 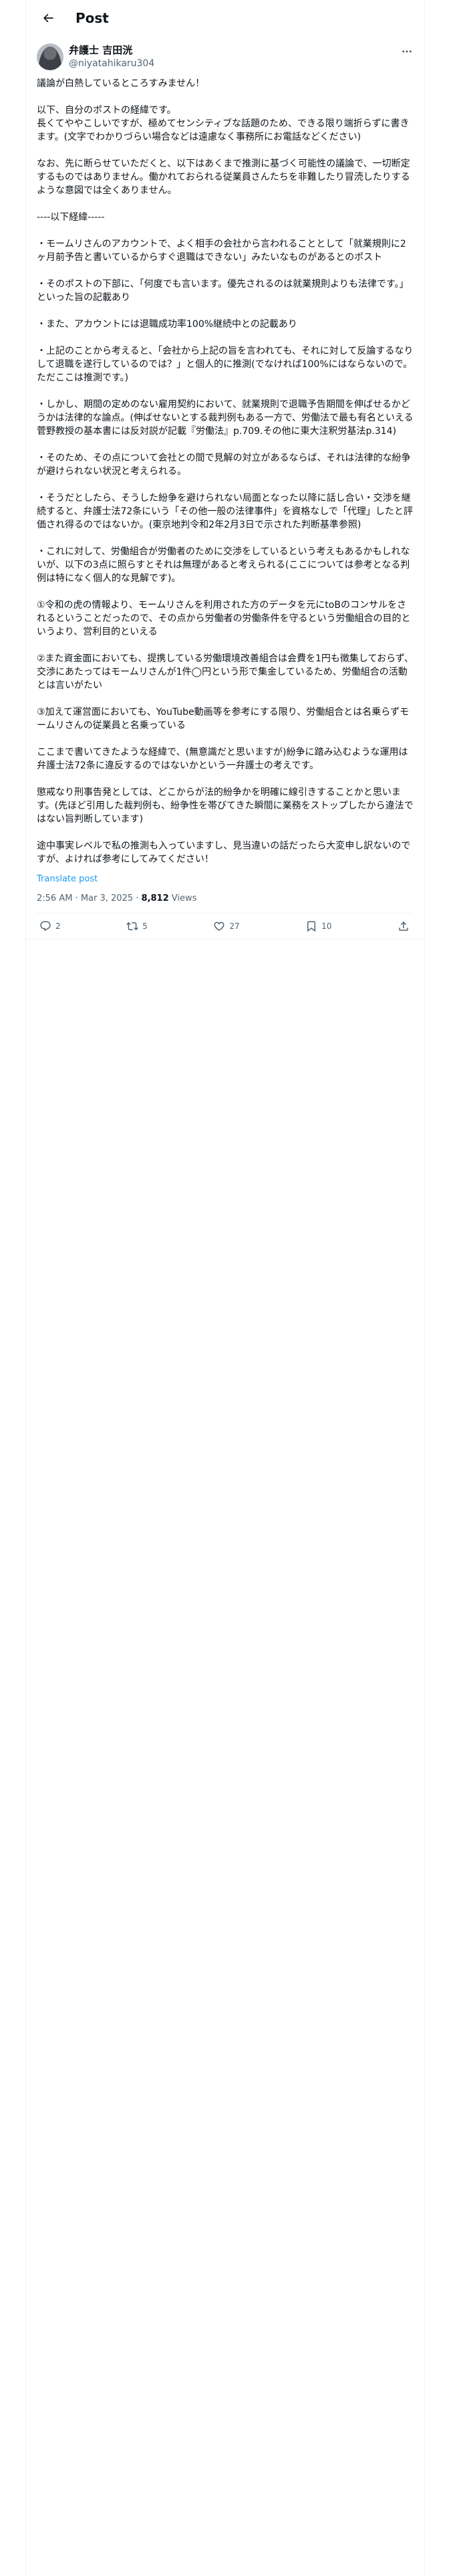 I want to click on more-button, so click(x=407, y=51).